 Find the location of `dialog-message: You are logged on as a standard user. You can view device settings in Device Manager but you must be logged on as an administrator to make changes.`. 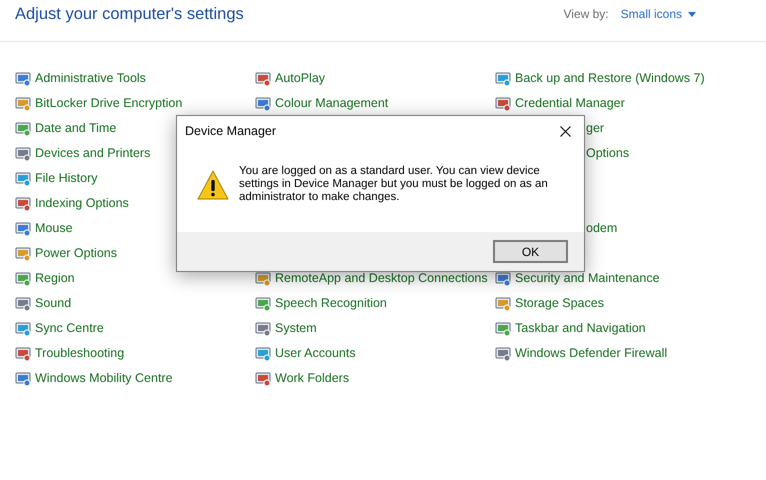

dialog-message: You are logged on as a standard user. You can view device settings in Device Manager but you must be logged on as an administrator to make changes. is located at coordinates (394, 184).